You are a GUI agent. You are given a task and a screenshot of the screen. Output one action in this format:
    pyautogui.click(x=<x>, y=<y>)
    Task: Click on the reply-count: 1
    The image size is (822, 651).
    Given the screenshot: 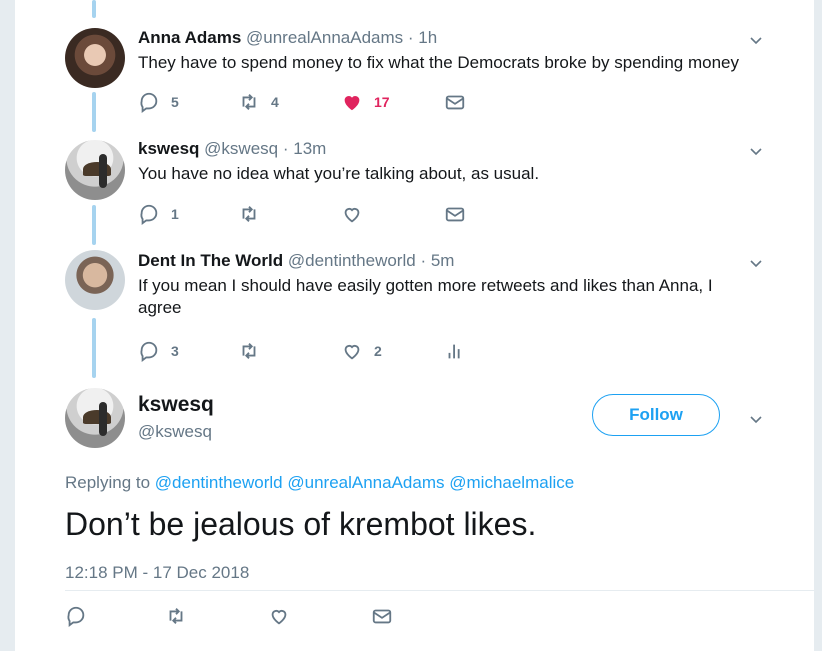 What is the action you would take?
    pyautogui.click(x=175, y=214)
    